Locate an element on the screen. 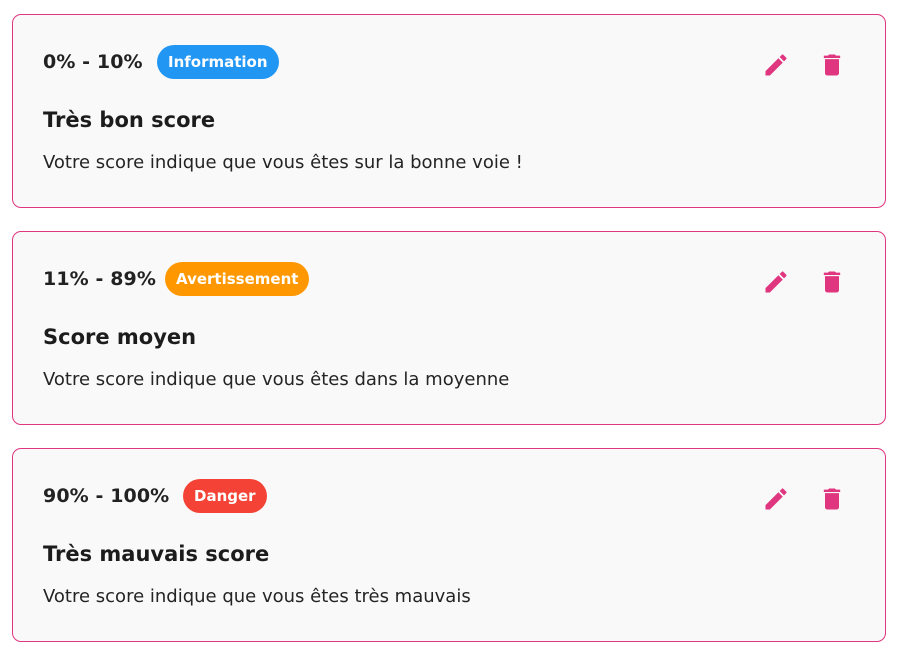 The image size is (903, 659). severity-badge: Avertissement is located at coordinates (237, 279).